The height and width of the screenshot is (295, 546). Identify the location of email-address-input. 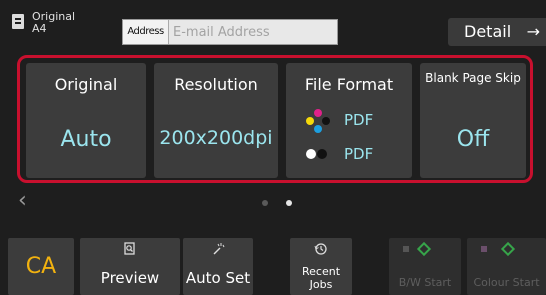
(252, 32).